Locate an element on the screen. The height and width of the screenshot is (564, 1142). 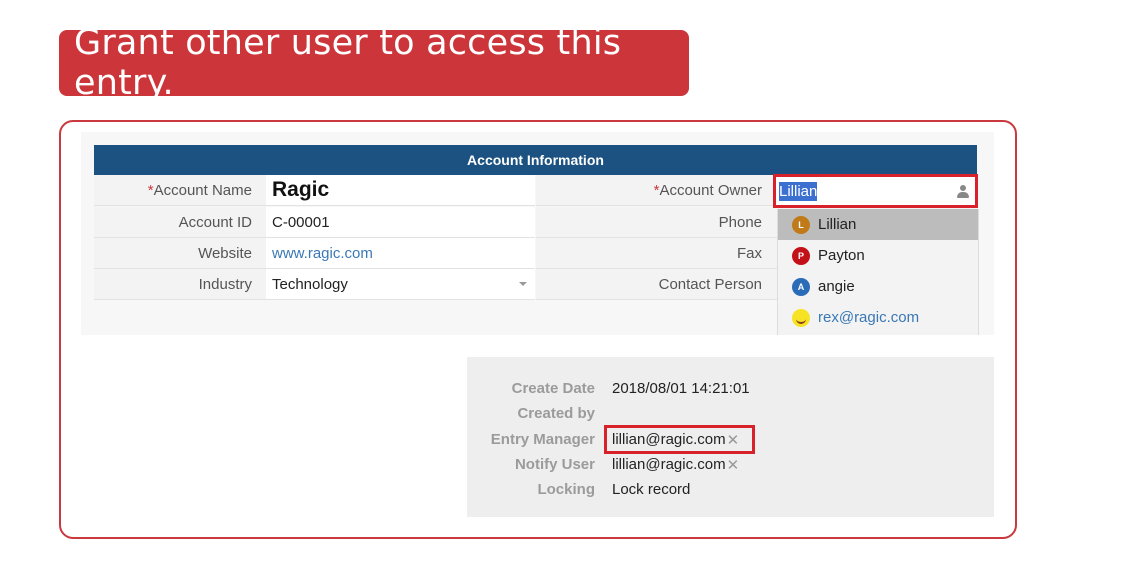
info-create-date: Create Date 2018/08/01 14:21:01 is located at coordinates (608, 388).